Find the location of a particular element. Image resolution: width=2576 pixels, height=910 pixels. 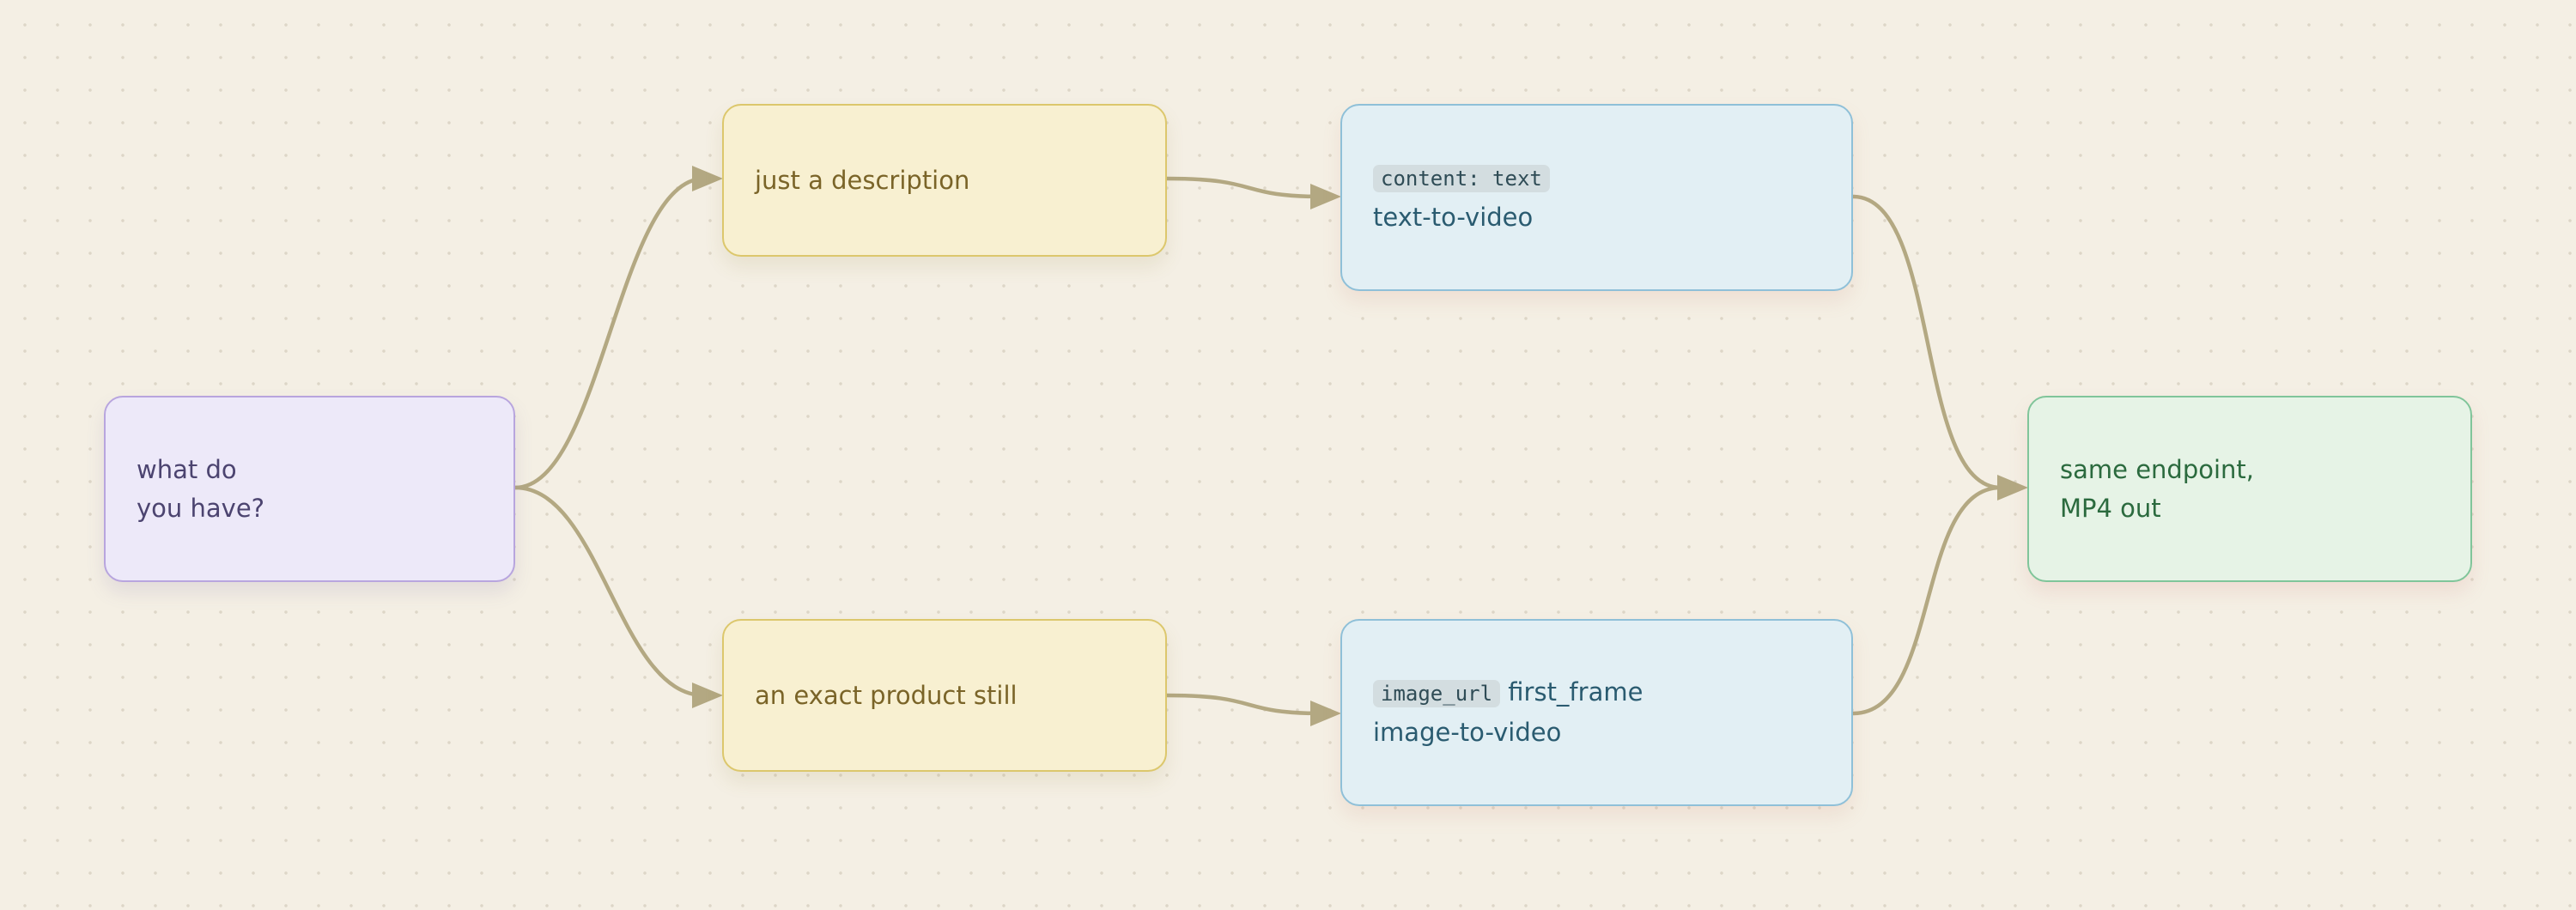

edge-description-to-text-to-video is located at coordinates (1244, 188).